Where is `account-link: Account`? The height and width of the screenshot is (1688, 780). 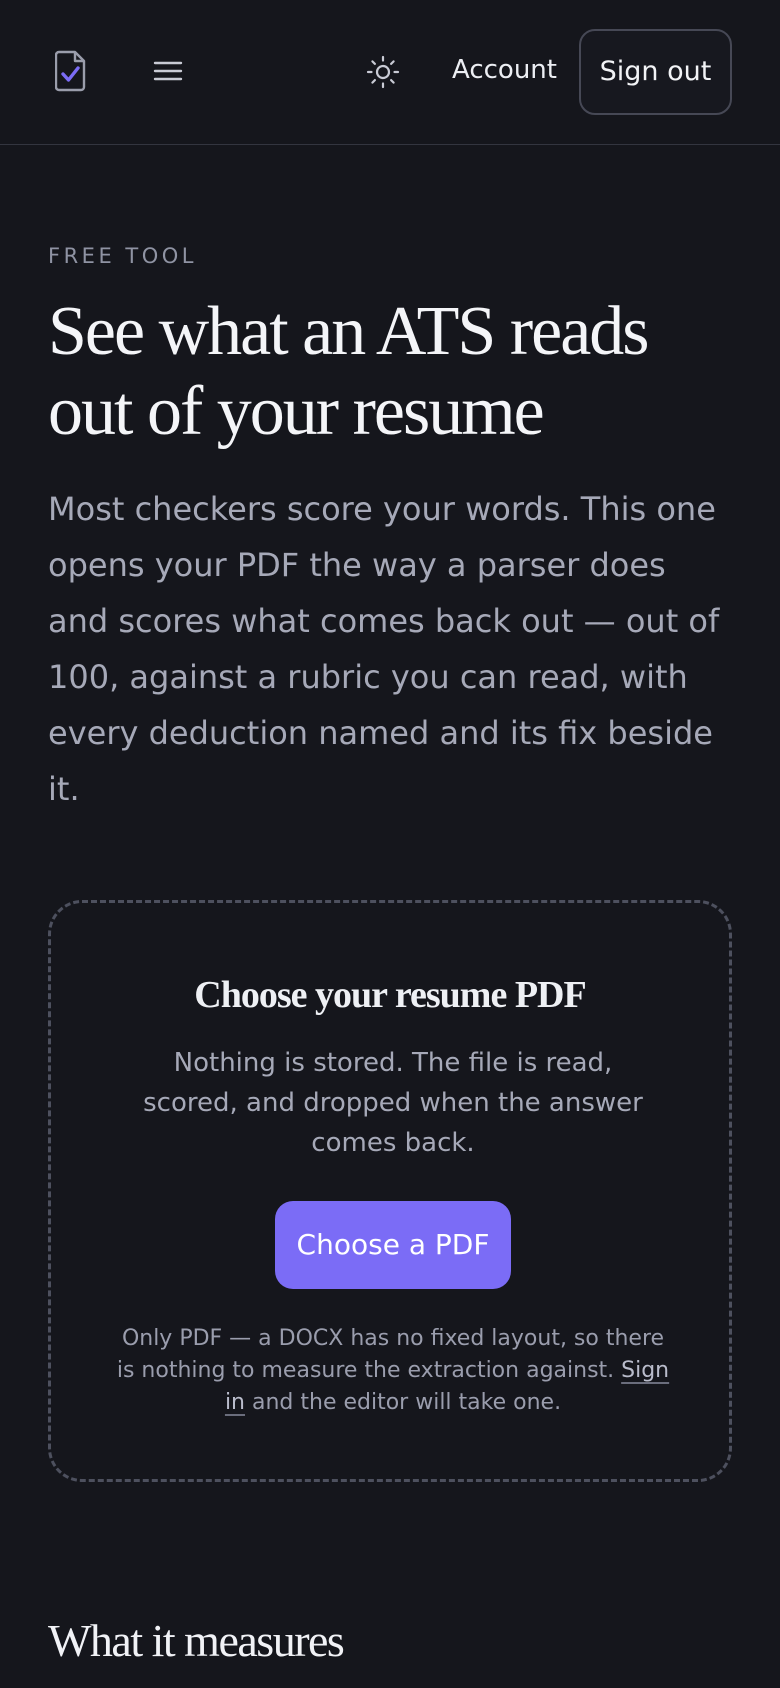
account-link: Account is located at coordinates (504, 70).